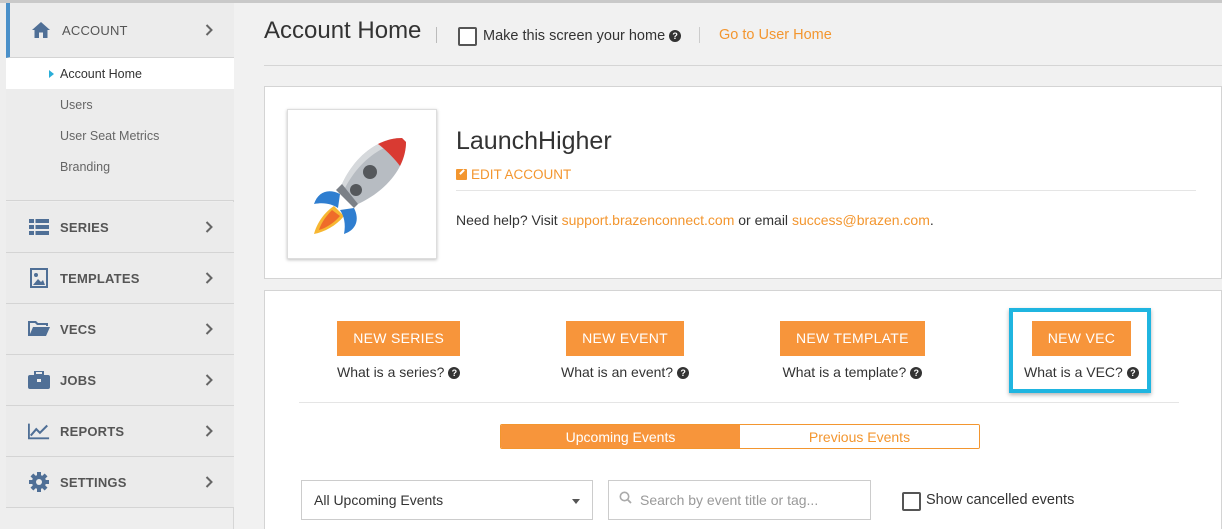 Image resolution: width=1222 pixels, height=529 pixels. I want to click on what-is-series-link: What is a series??, so click(399, 372).